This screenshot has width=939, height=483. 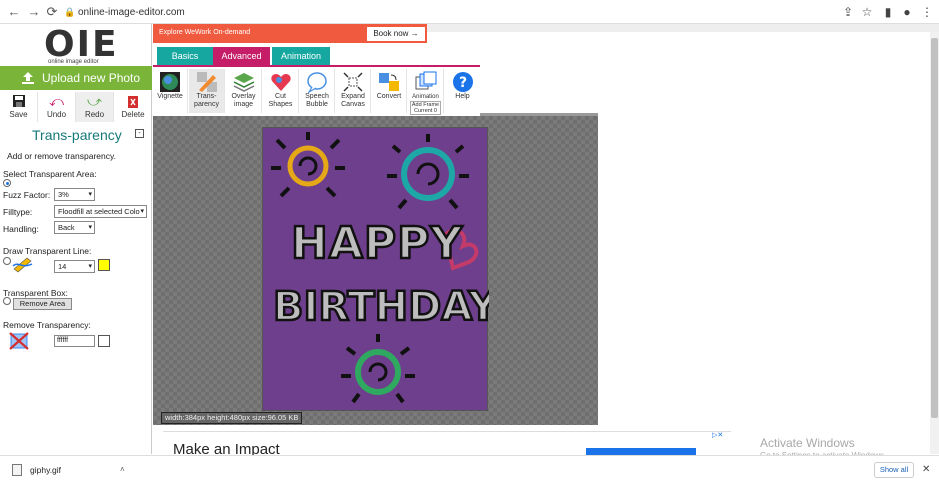 I want to click on tool-vignette: Vignette, so click(x=170, y=91).